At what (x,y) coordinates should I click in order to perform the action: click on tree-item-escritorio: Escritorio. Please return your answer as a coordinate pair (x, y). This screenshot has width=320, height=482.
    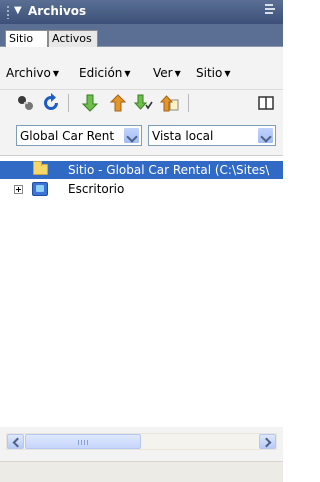
    Looking at the image, I should click on (141, 189).